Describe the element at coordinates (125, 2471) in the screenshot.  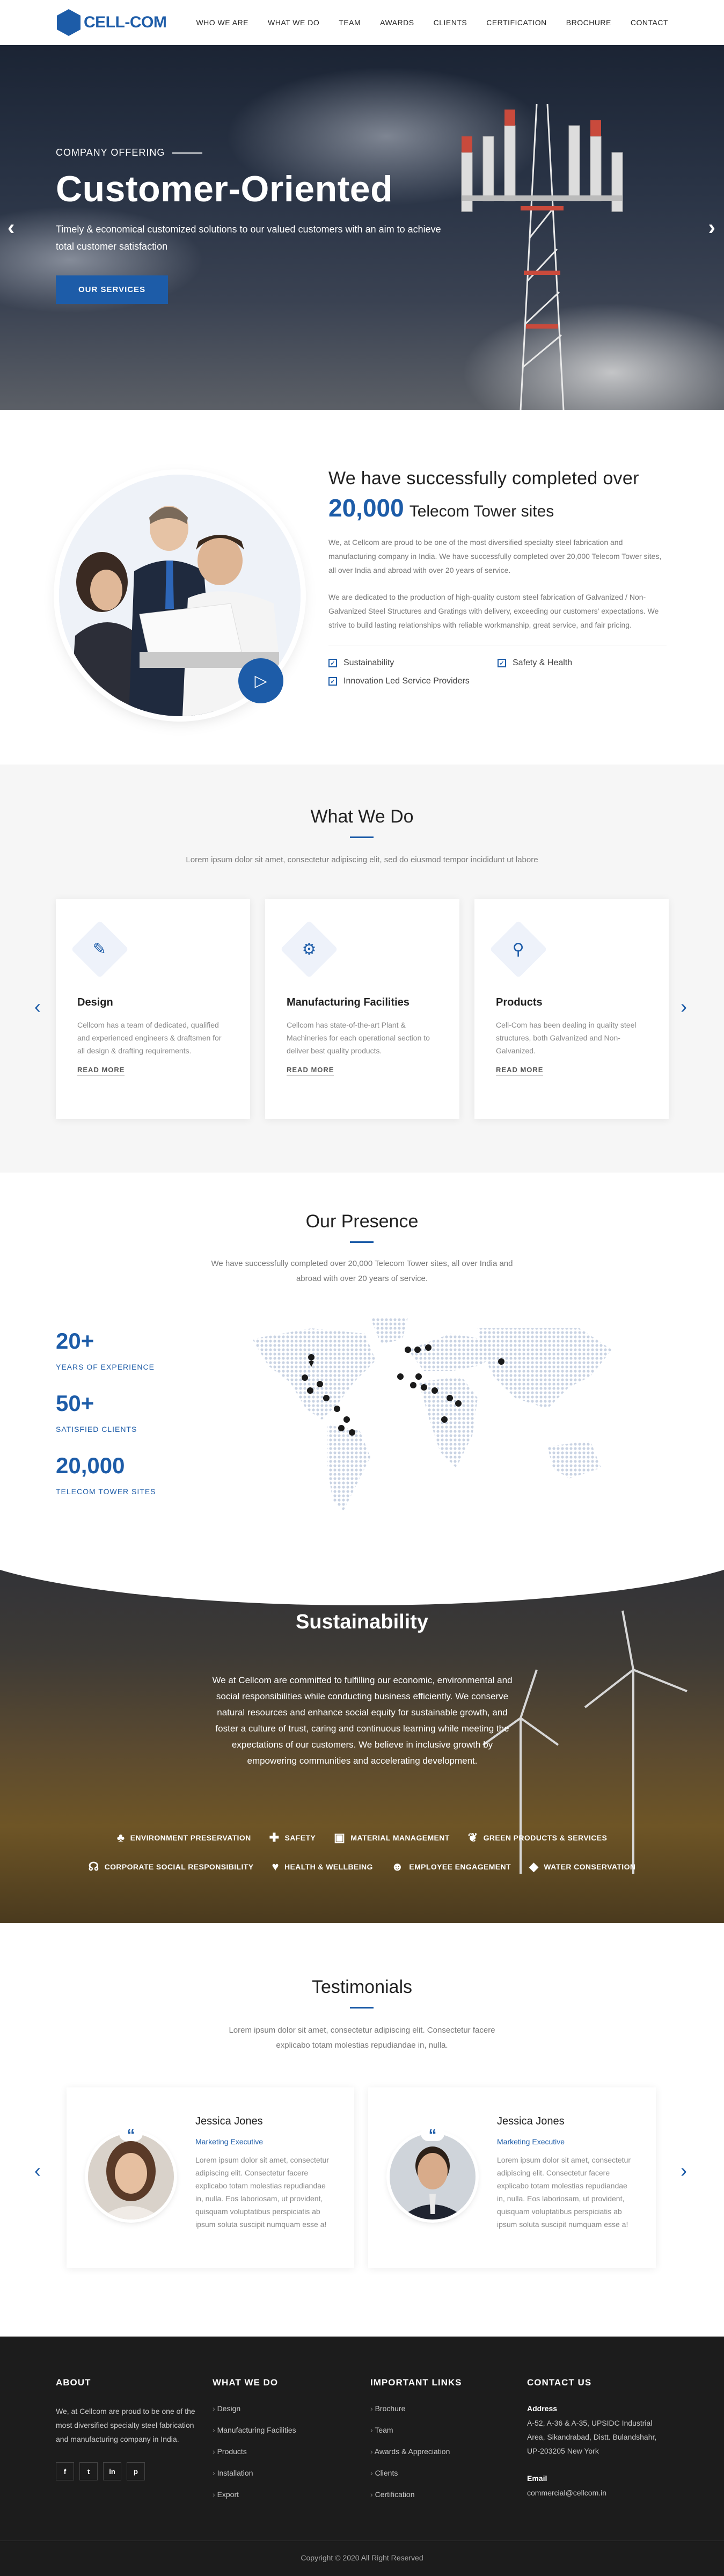
I see `social-links: f t in p` at that location.